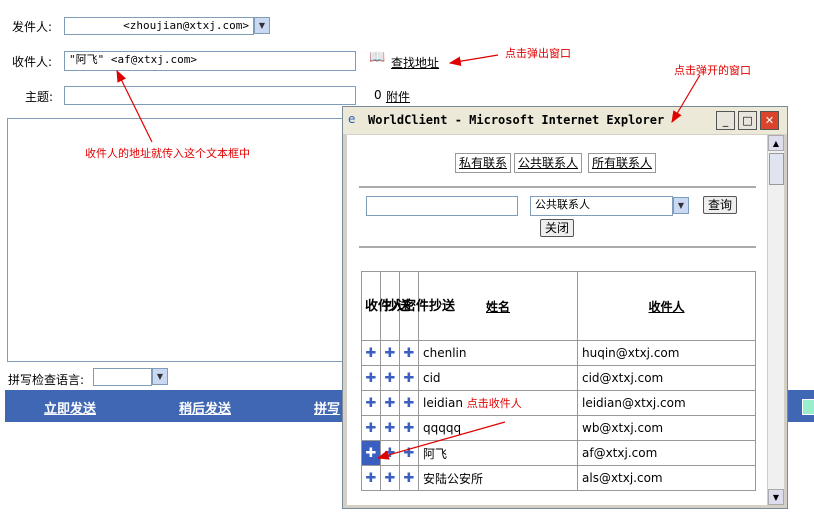 This screenshot has height=525, width=814. Describe the element at coordinates (776, 497) in the screenshot. I see `scroll-down-icon: ▼` at that location.